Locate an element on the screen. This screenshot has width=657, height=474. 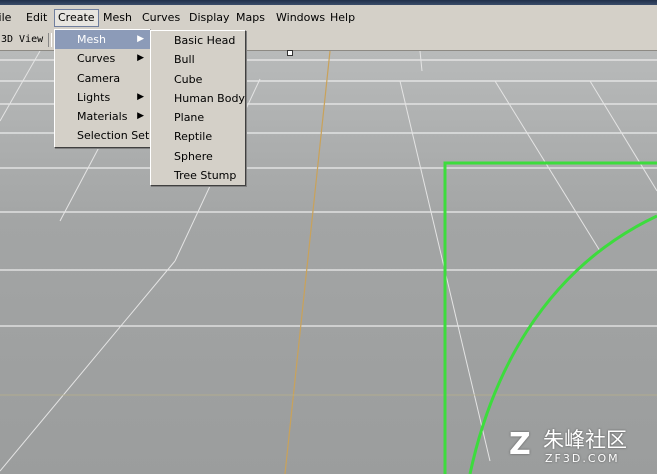
mesh-item-tree-stump: Tree Stump is located at coordinates (198, 175).